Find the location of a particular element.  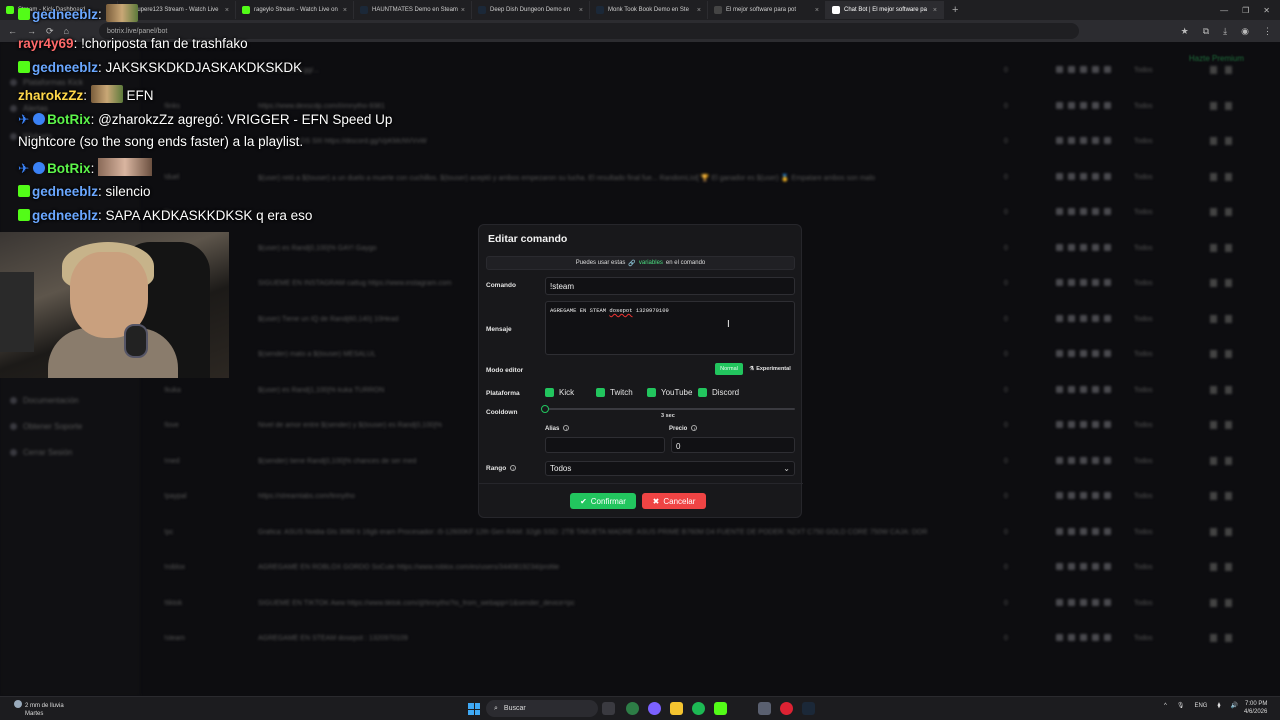

cooldown-slider-thumb is located at coordinates (545, 409).